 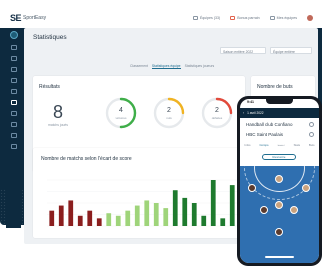 I want to click on top-navigation: Équipes (33) Bonus parrain Mes équipes, so click(x=252, y=18).